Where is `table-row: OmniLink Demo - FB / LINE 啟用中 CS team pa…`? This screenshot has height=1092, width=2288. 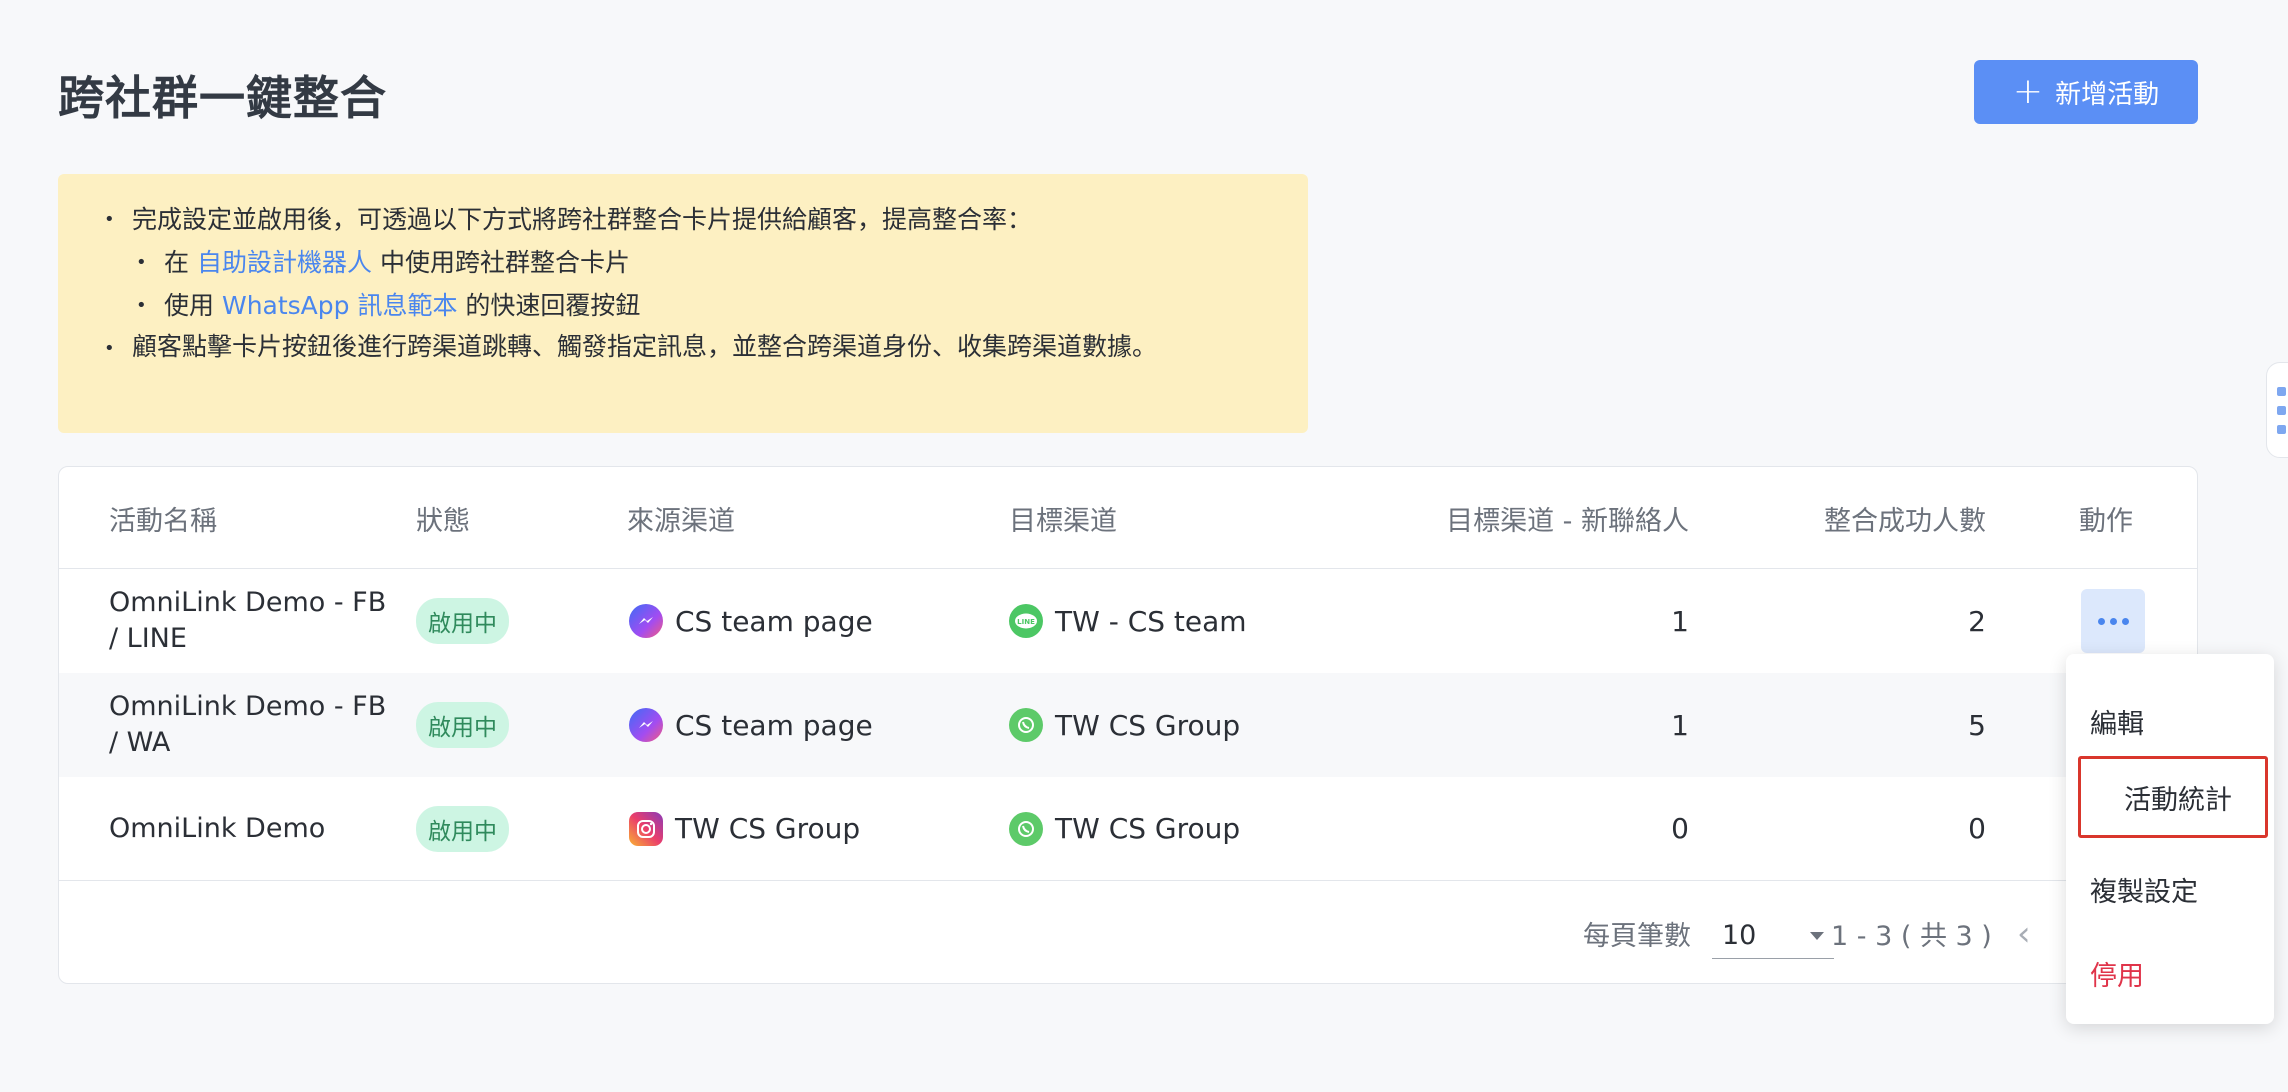
table-row: OmniLink Demo - FB / LINE 啟用中 CS team pa… is located at coordinates (1128, 621).